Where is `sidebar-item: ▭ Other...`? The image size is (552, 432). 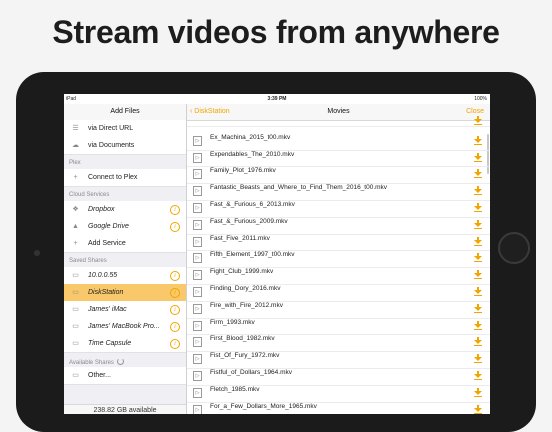 sidebar-item: ▭ Other... is located at coordinates (125, 376).